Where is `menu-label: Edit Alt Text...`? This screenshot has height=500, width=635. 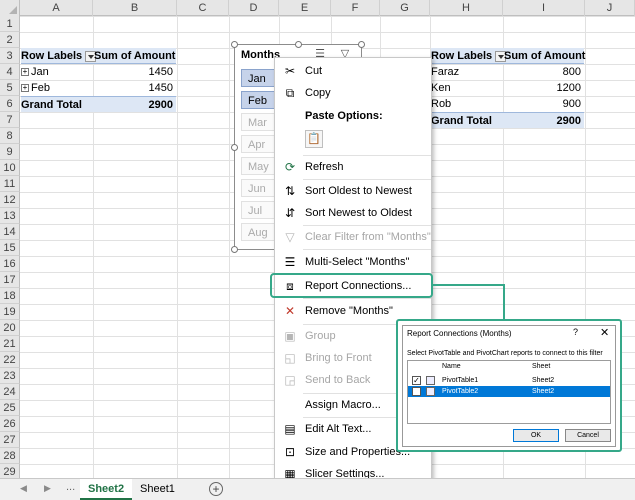 menu-label: Edit Alt Text... is located at coordinates (338, 429).